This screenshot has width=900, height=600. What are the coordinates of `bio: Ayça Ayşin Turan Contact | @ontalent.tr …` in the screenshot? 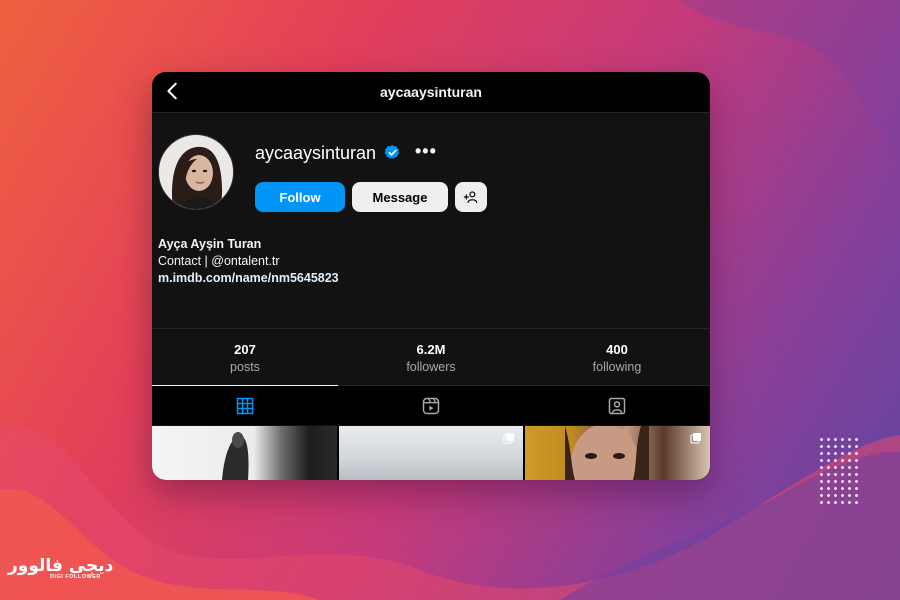 It's located at (248, 261).